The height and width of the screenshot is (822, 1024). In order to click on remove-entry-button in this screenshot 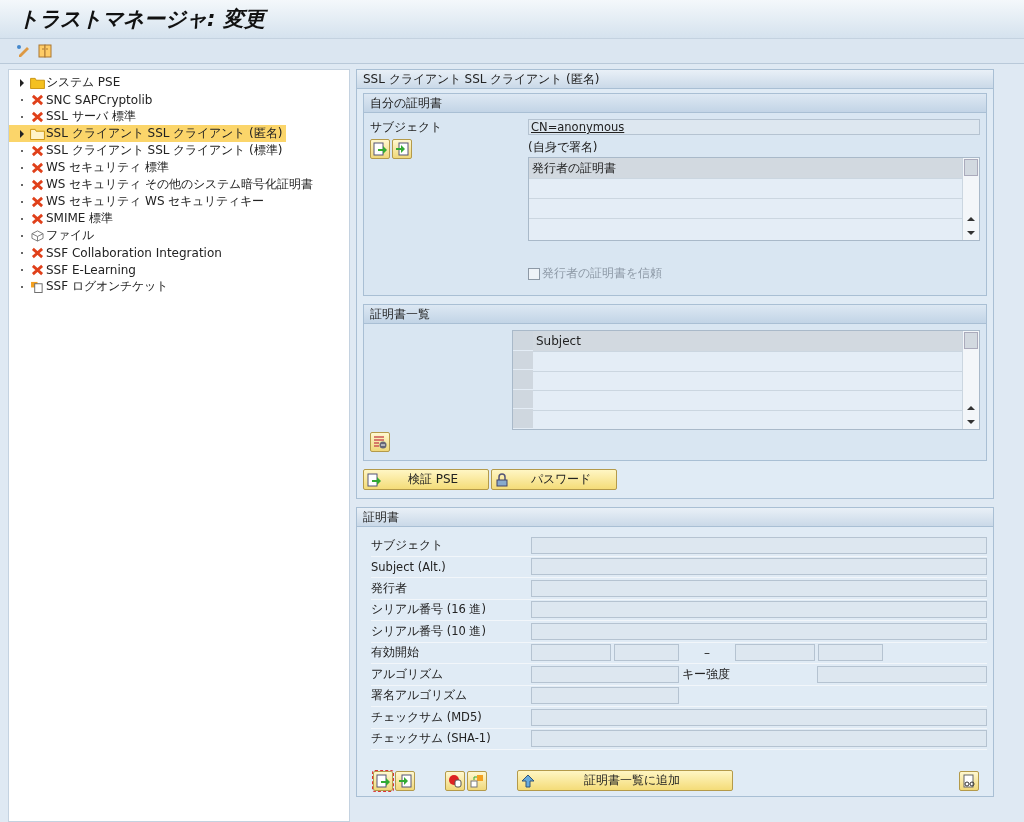, I will do `click(380, 442)`.